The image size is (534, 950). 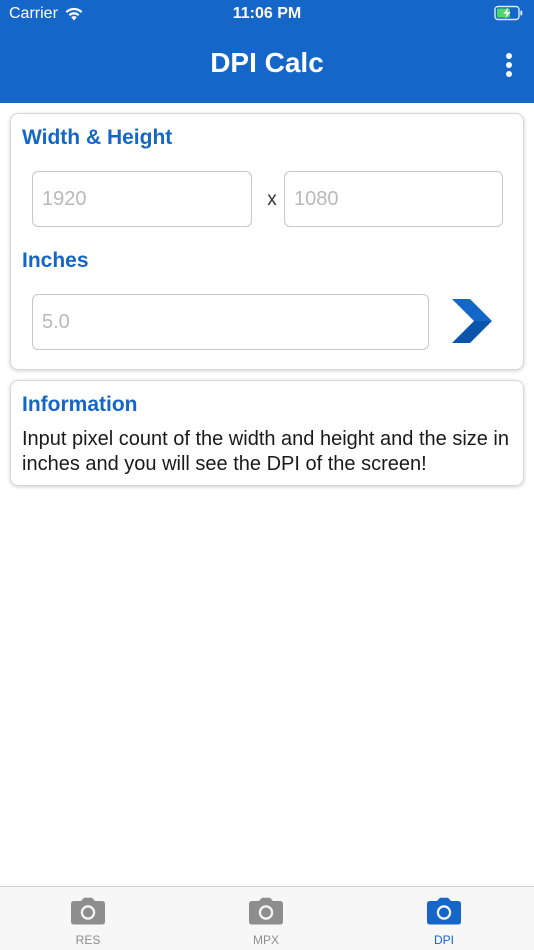 I want to click on tab-dpi: DPI, so click(x=444, y=918).